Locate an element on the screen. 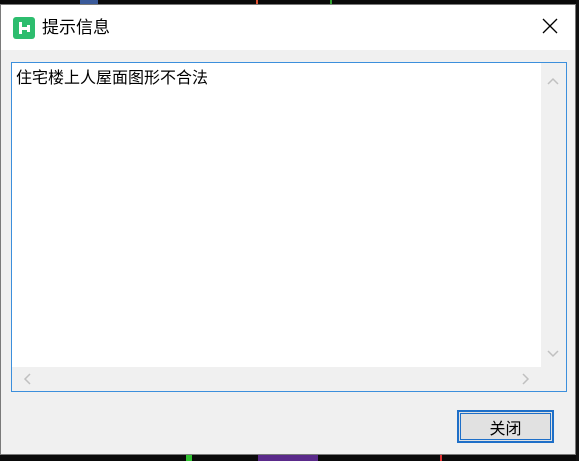 Image resolution: width=579 pixels, height=461 pixels. scroll-right-button is located at coordinates (526, 379).